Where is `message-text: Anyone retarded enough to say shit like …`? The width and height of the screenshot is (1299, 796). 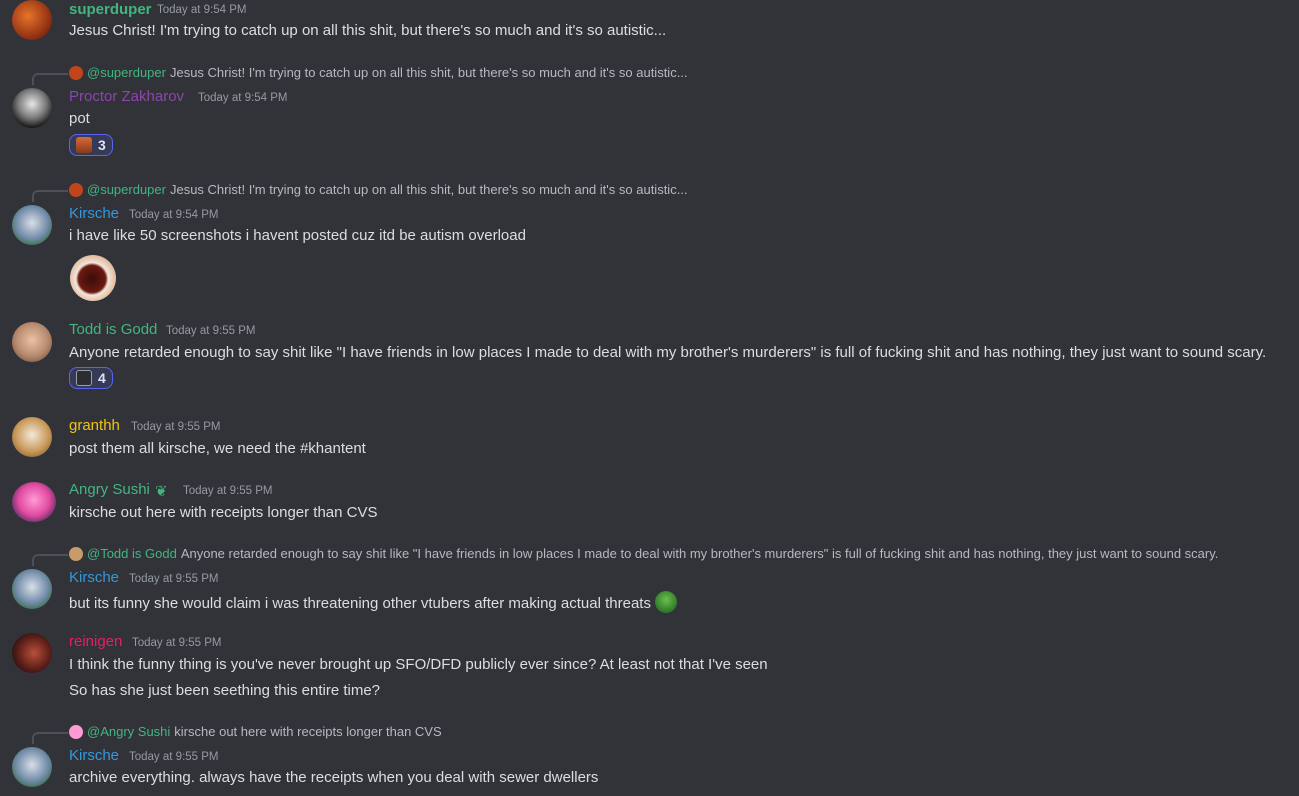 message-text: Anyone retarded enough to say shit like … is located at coordinates (668, 352).